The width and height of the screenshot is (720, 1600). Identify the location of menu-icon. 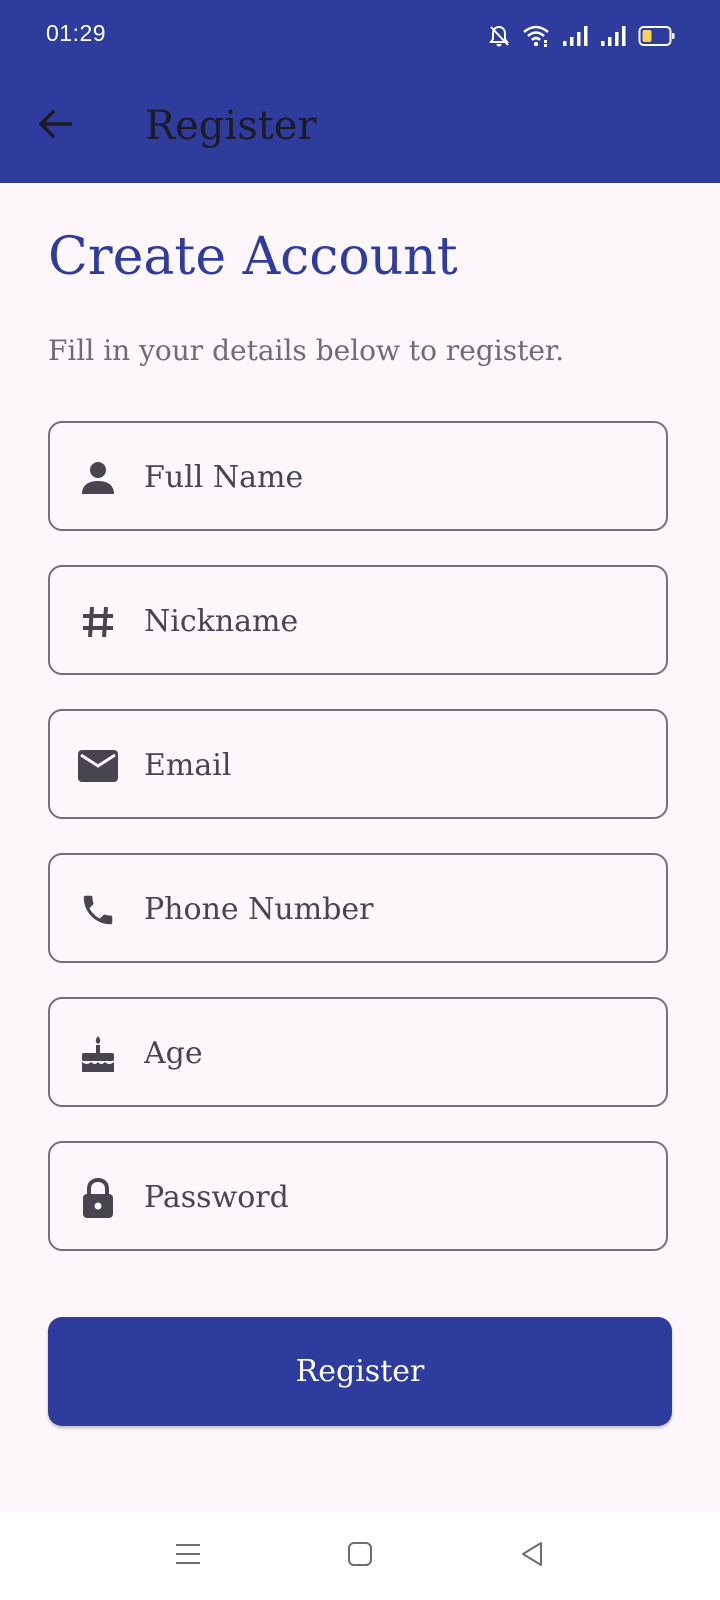
(188, 1556).